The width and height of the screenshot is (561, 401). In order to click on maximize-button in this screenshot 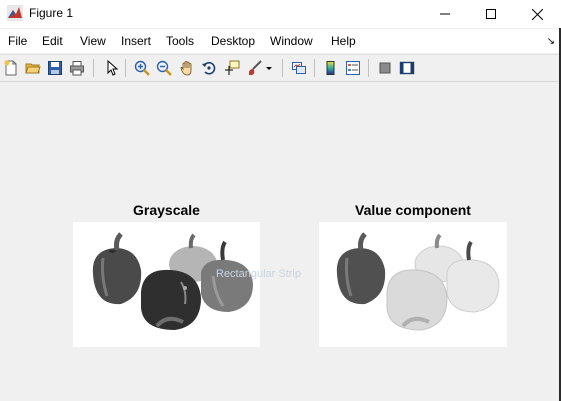, I will do `click(491, 14)`.